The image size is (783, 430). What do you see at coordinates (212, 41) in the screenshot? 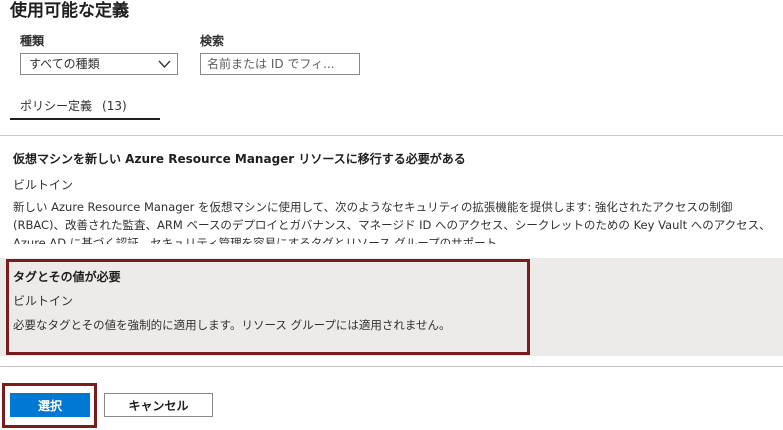
I see `search-label: 検索` at bounding box center [212, 41].